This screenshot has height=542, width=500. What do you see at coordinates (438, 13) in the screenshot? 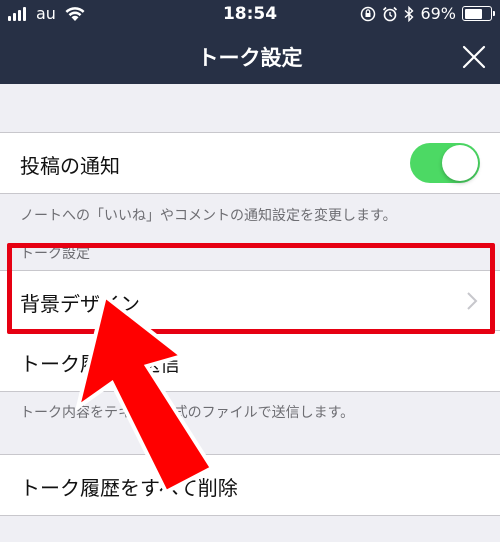
I see `battery-percent: 69%` at bounding box center [438, 13].